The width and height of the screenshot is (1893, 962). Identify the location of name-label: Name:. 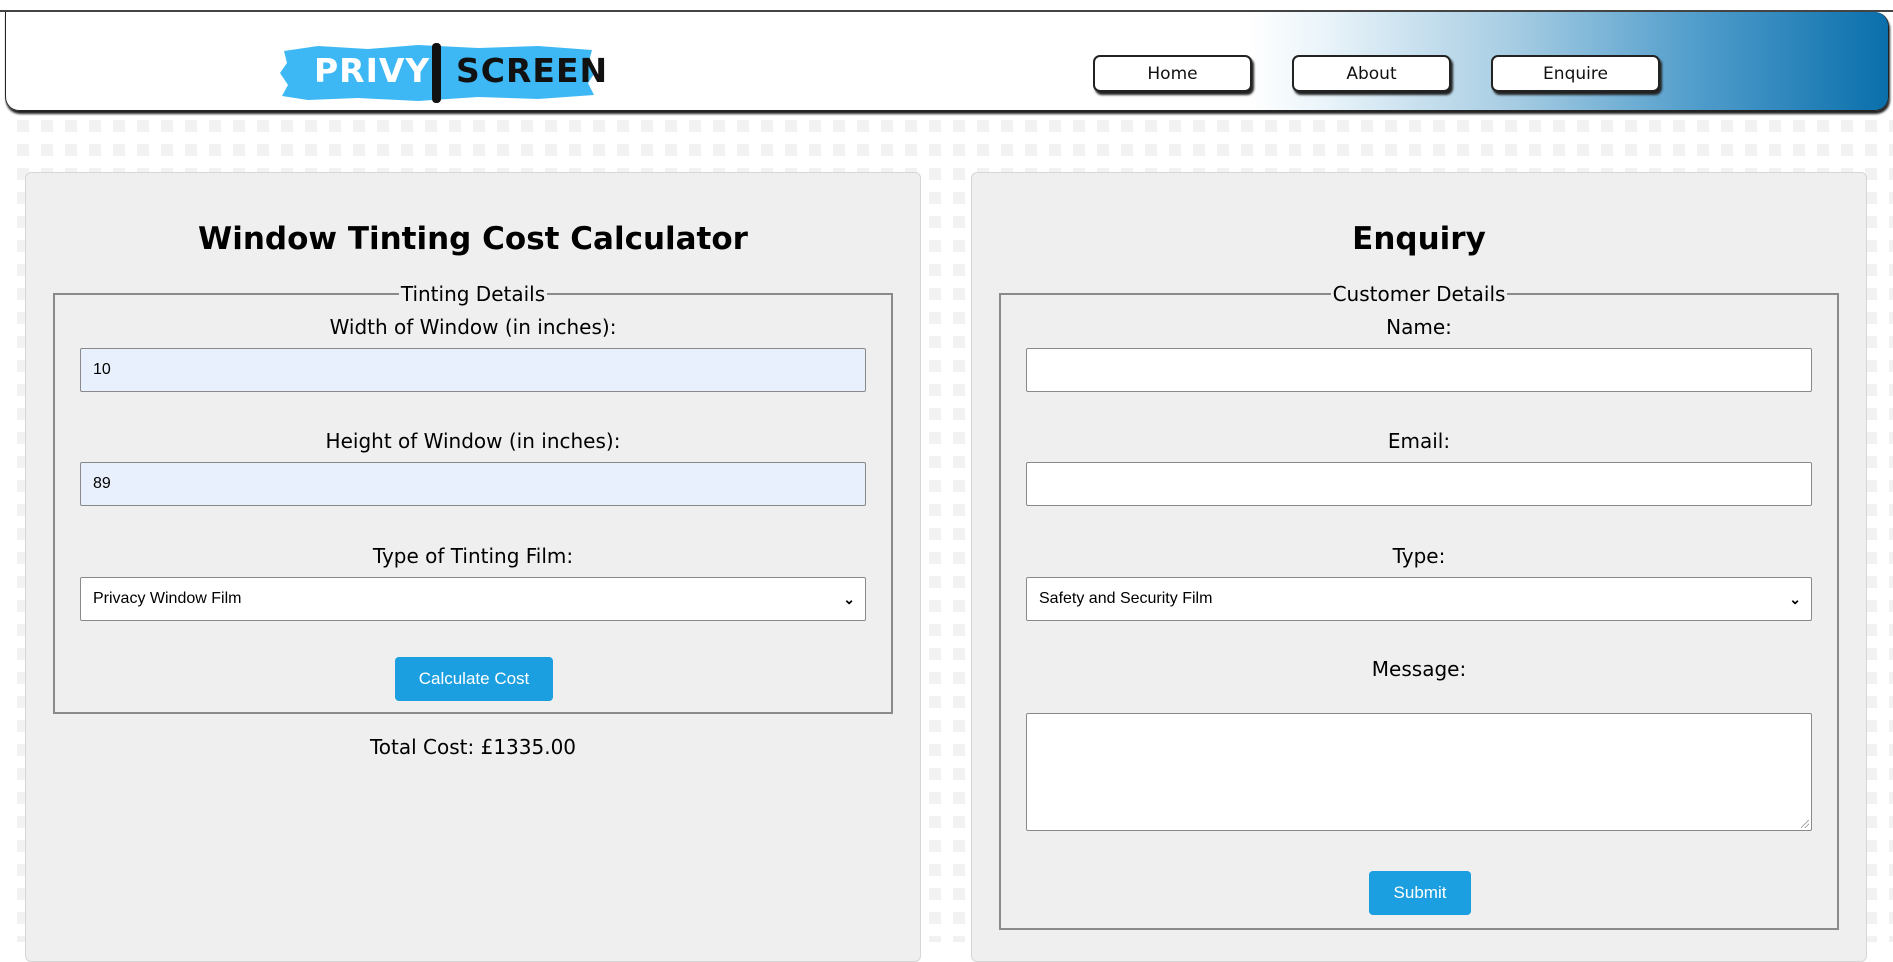
(1419, 327).